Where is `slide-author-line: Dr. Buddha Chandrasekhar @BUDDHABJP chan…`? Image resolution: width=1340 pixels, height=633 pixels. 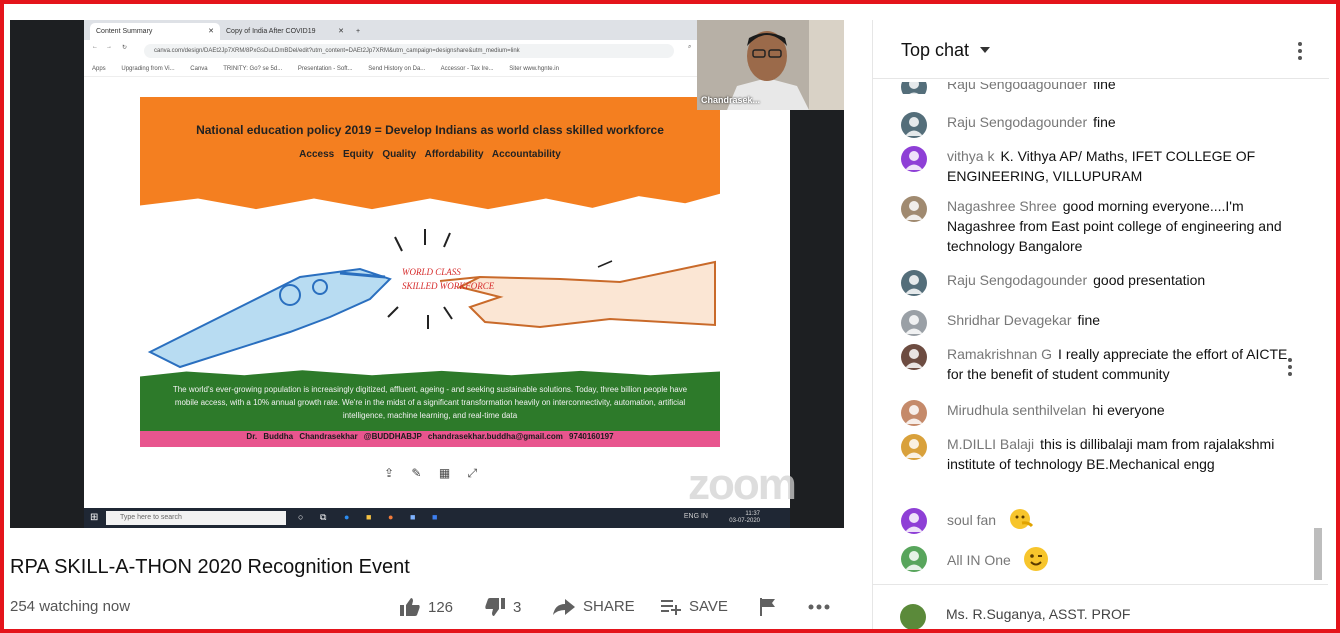
slide-author-line: Dr. Buddha Chandrasekhar @BUDDHABJP chan… is located at coordinates (430, 436).